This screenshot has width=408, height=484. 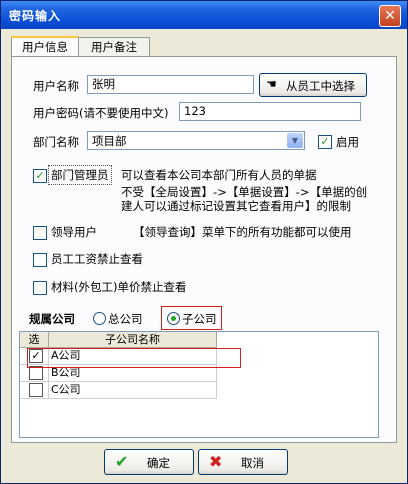 What do you see at coordinates (236, 206) in the screenshot?
I see `dept-manager-desc-3: 建人可以通过标记设置其它查看用户】的限制` at bounding box center [236, 206].